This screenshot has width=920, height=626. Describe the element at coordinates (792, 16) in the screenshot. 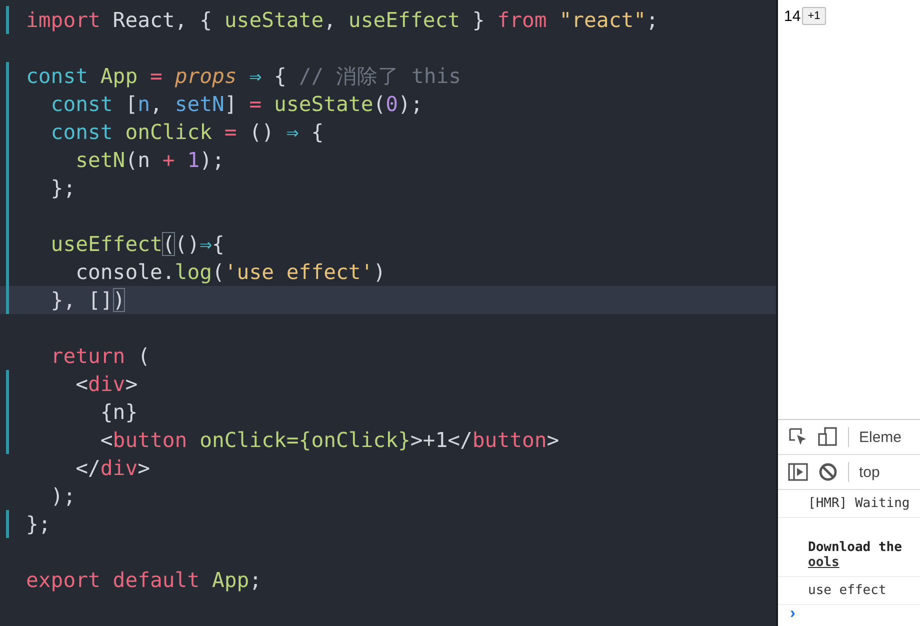

I see `counter-value: 14` at that location.